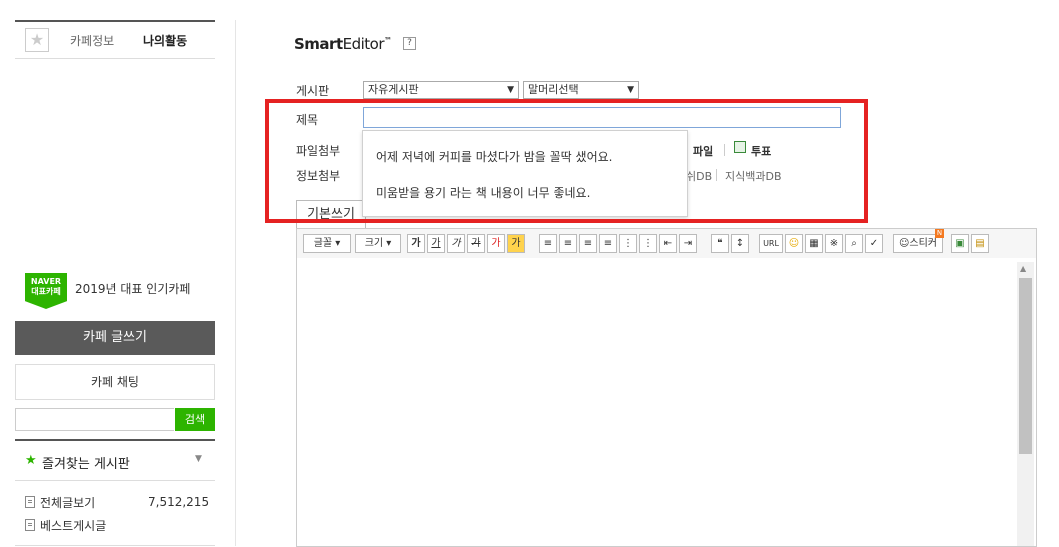  What do you see at coordinates (416, 243) in the screenshot?
I see `bold-button: 가` at bounding box center [416, 243].